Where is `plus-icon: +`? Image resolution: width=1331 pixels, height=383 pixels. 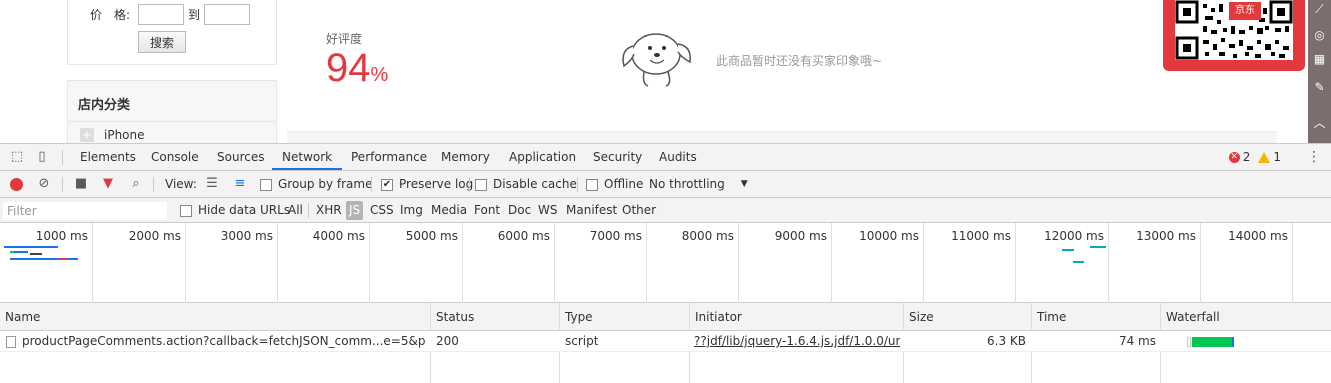 plus-icon: + is located at coordinates (87, 135).